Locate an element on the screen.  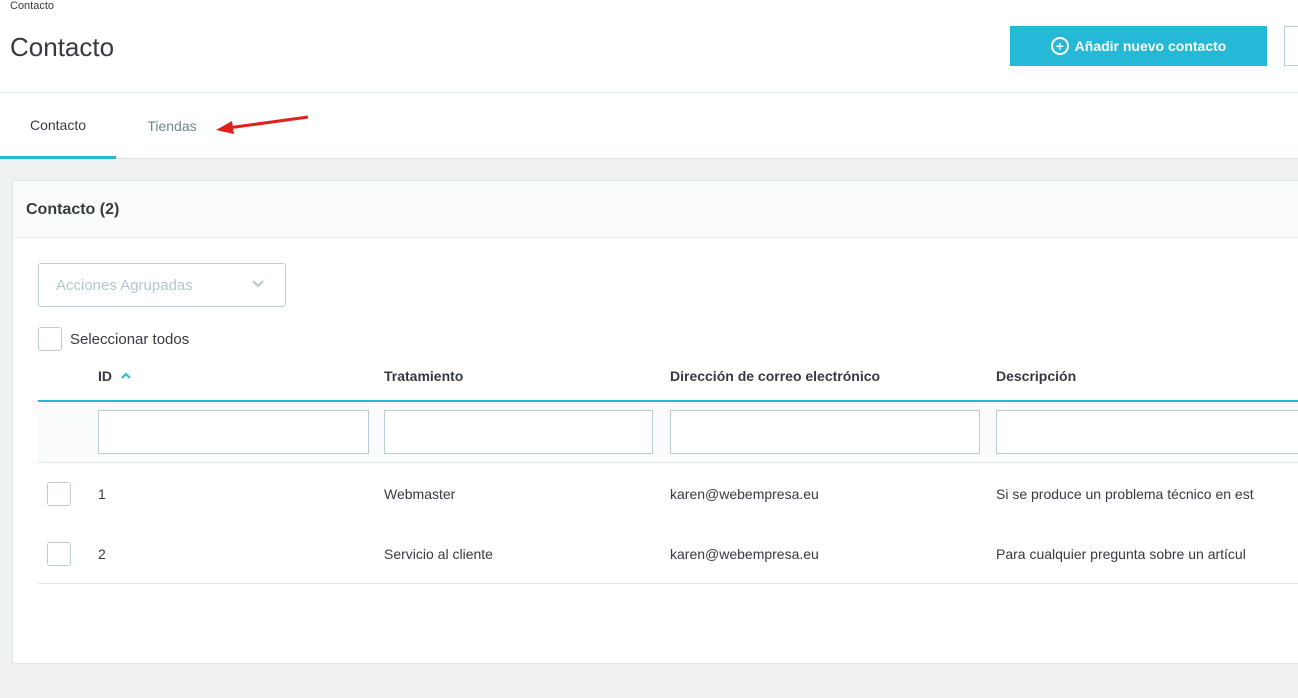
table-bottom-divider is located at coordinates (668, 583).